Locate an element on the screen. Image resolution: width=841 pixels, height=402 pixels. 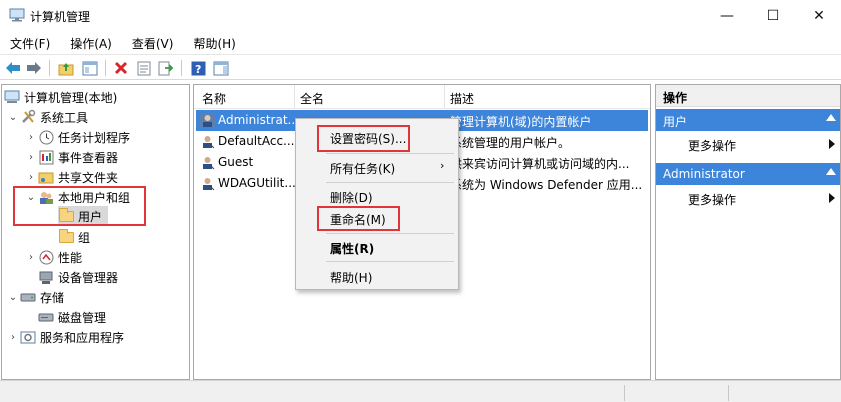
column-header-fullname: 全名 is located at coordinates (312, 98).